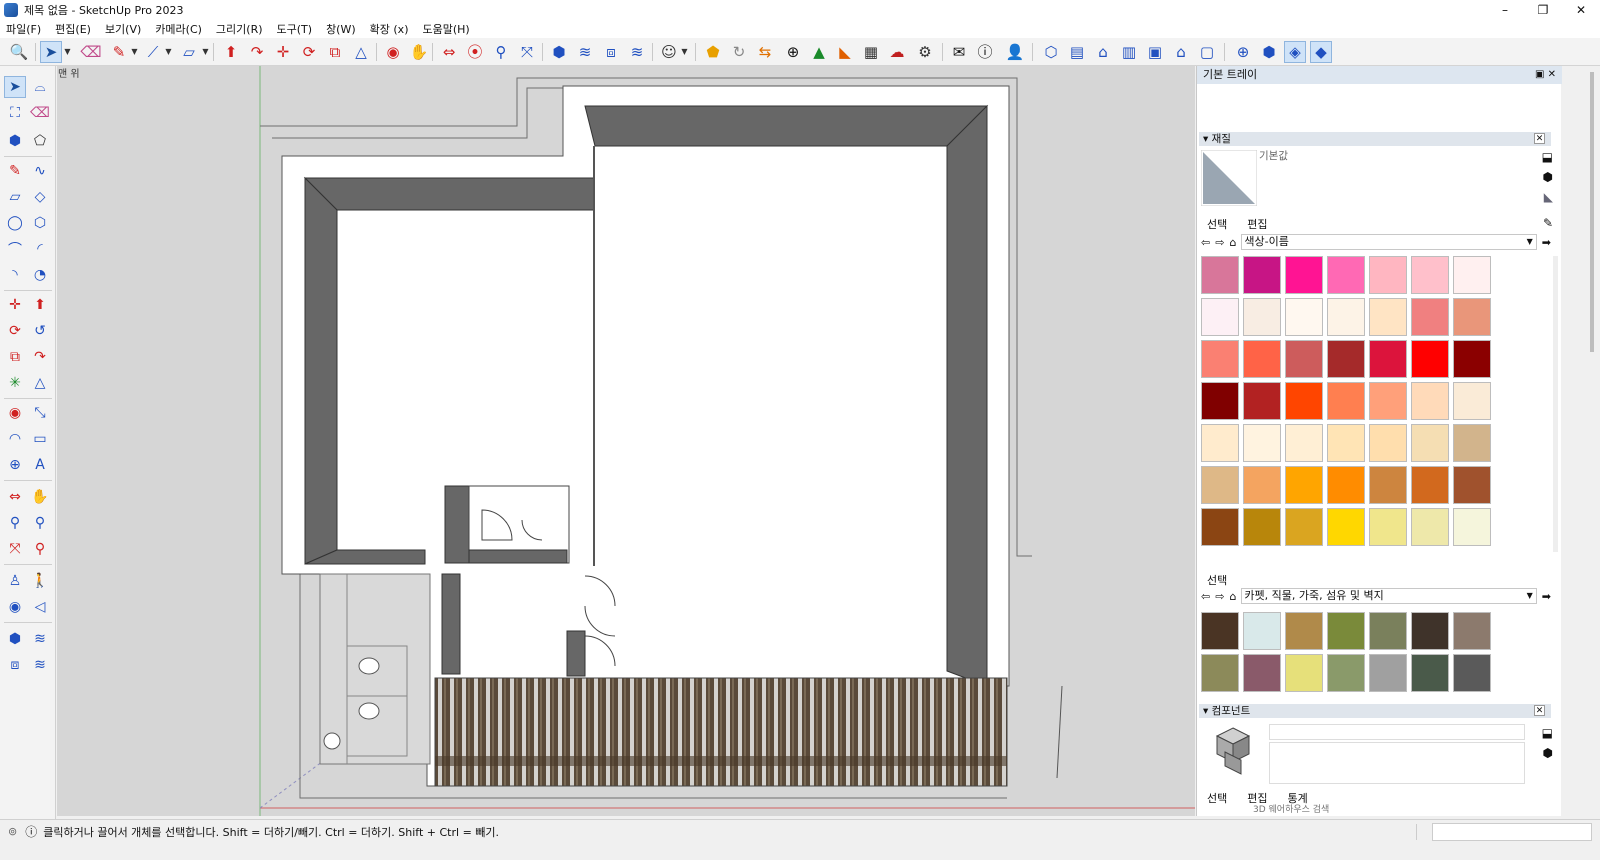  What do you see at coordinates (925, 52) in the screenshot?
I see `settings-icon: ⚙` at bounding box center [925, 52].